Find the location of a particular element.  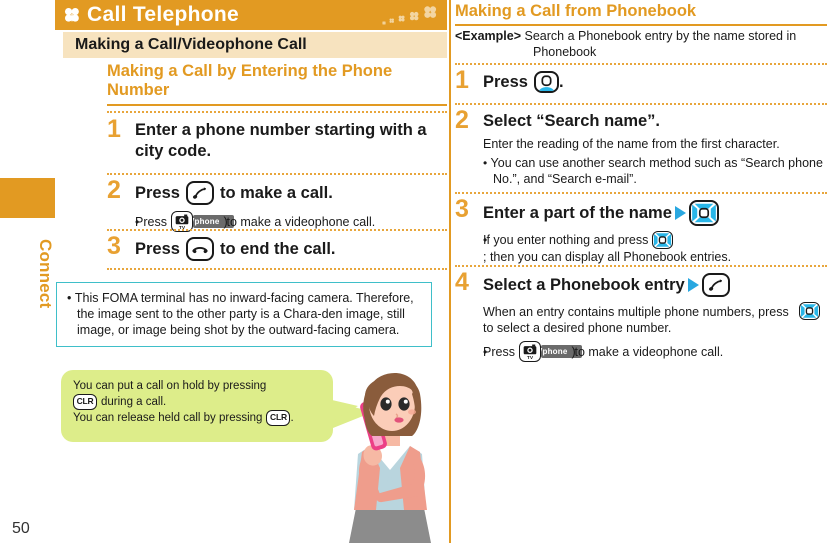

step-heading: Select “Search name”. is located at coordinates (572, 121).